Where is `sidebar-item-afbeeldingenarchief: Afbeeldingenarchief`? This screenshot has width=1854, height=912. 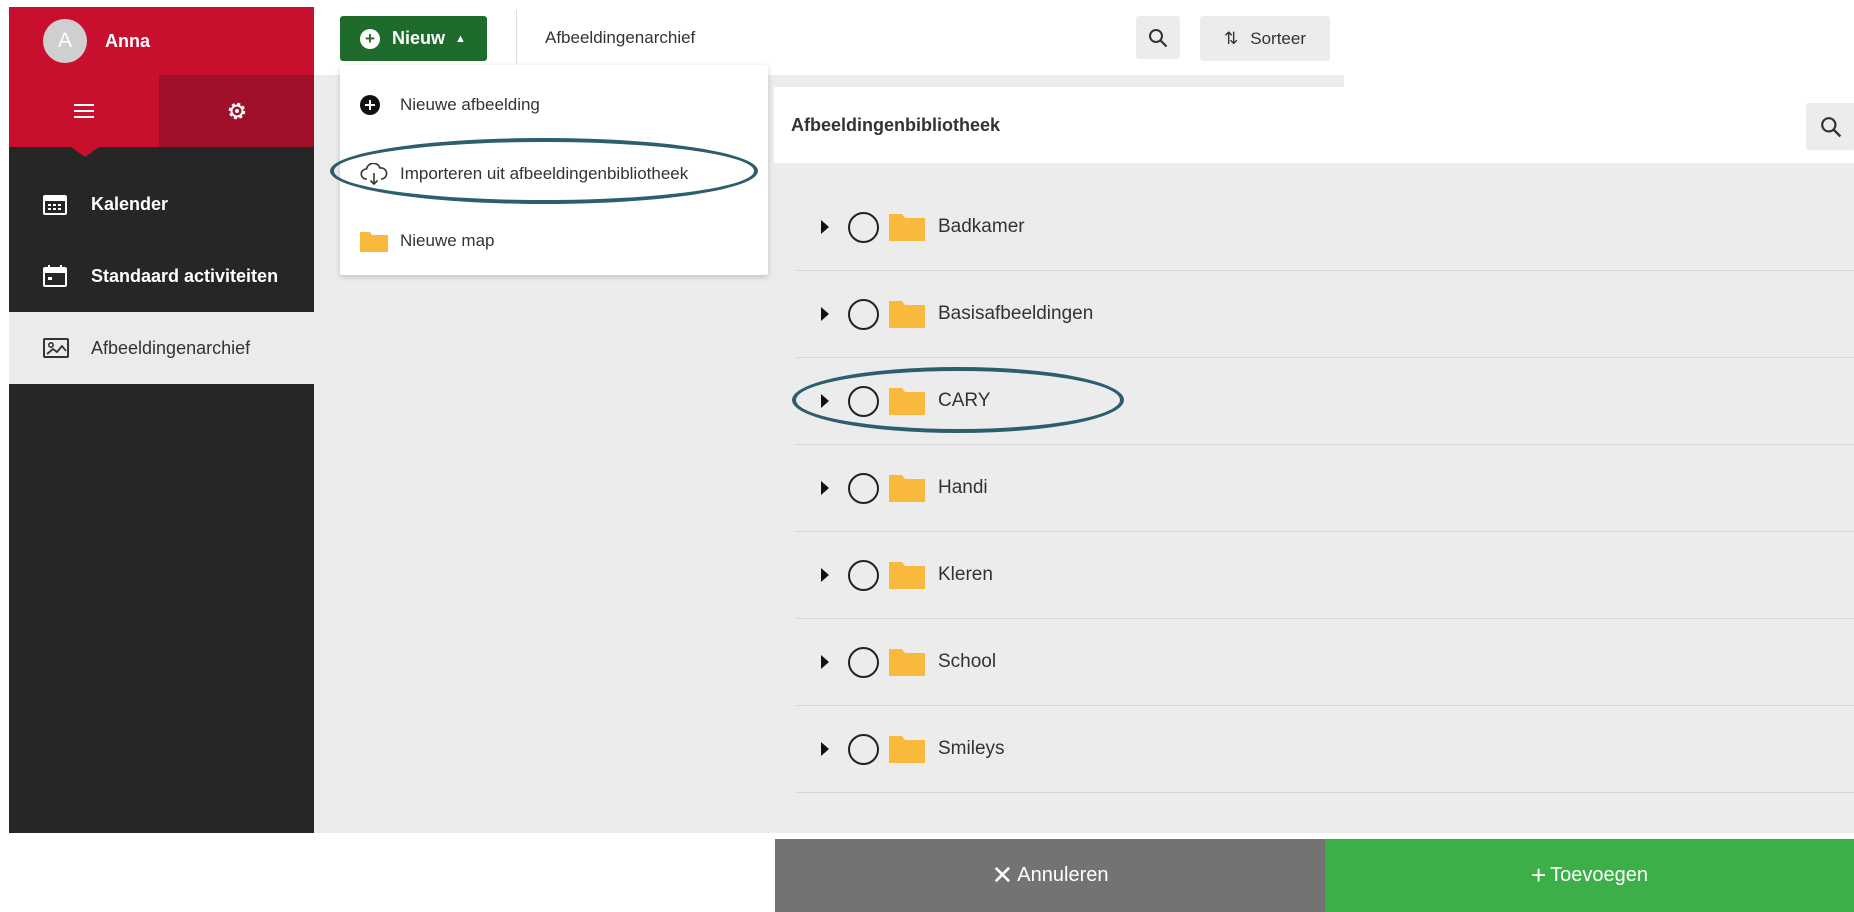 sidebar-item-afbeeldingenarchief: Afbeeldingenarchief is located at coordinates (161, 348).